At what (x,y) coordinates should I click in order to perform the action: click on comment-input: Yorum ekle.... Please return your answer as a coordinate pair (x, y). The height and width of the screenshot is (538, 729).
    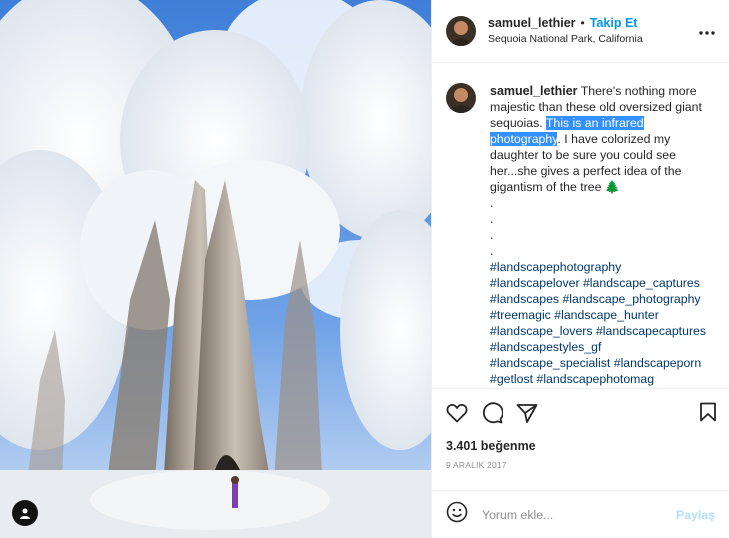
    Looking at the image, I should click on (579, 515).